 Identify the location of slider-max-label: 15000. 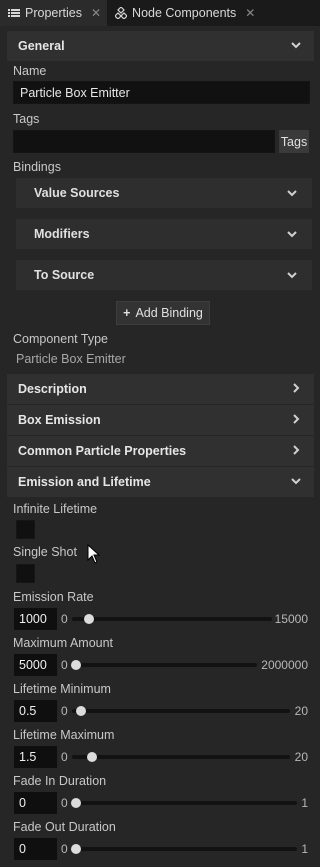
(291, 619).